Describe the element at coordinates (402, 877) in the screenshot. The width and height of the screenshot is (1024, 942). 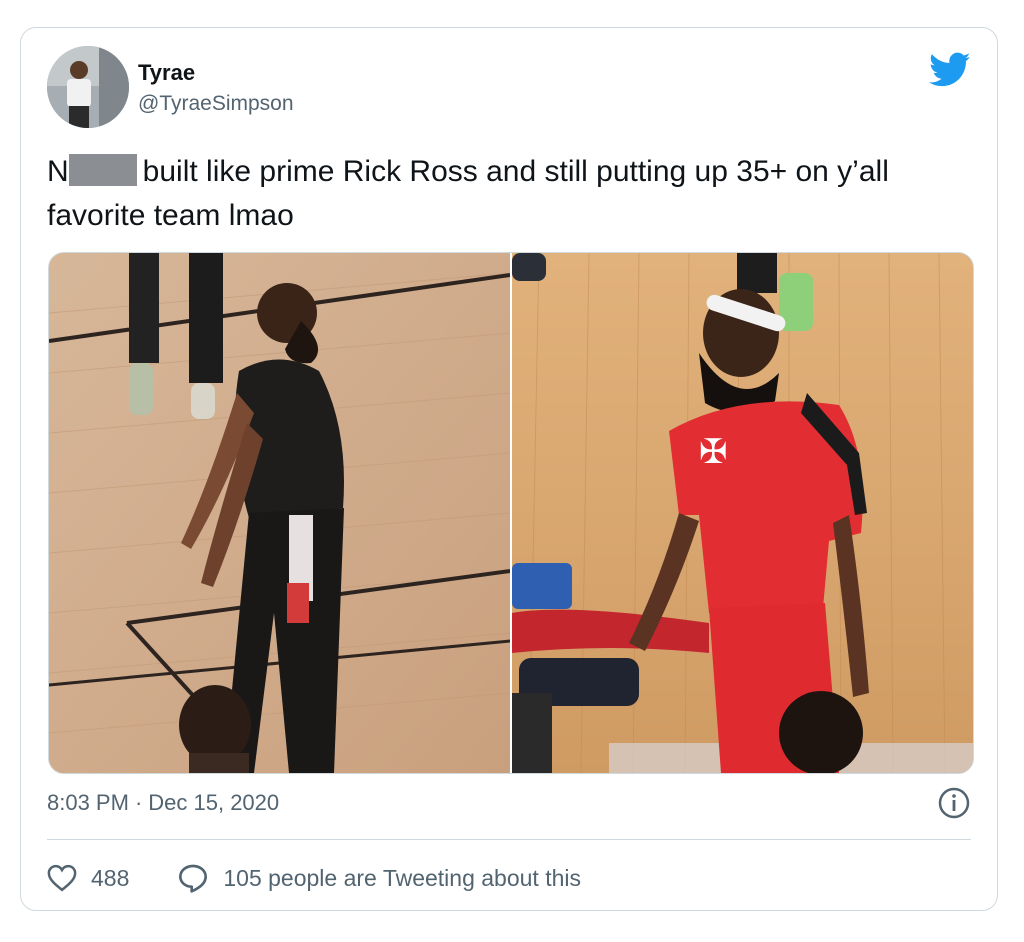
I see `conversation-text: 105 people are Tweeting about this` at that location.